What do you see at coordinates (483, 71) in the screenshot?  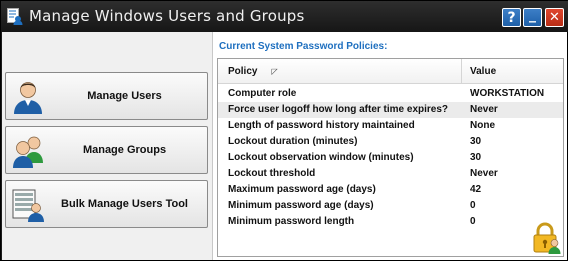 I see `value-column-label: Value` at bounding box center [483, 71].